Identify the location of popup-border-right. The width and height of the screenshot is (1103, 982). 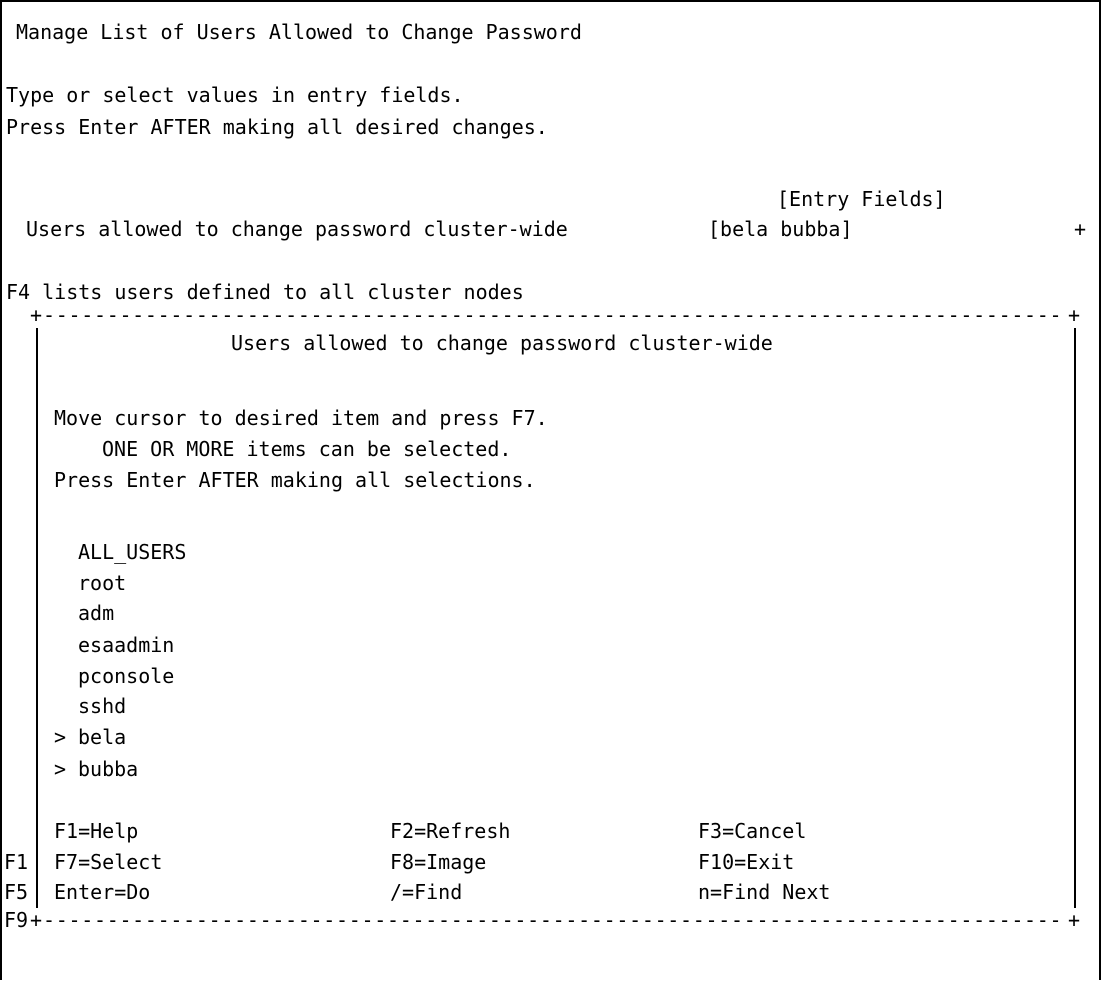
(1075, 596).